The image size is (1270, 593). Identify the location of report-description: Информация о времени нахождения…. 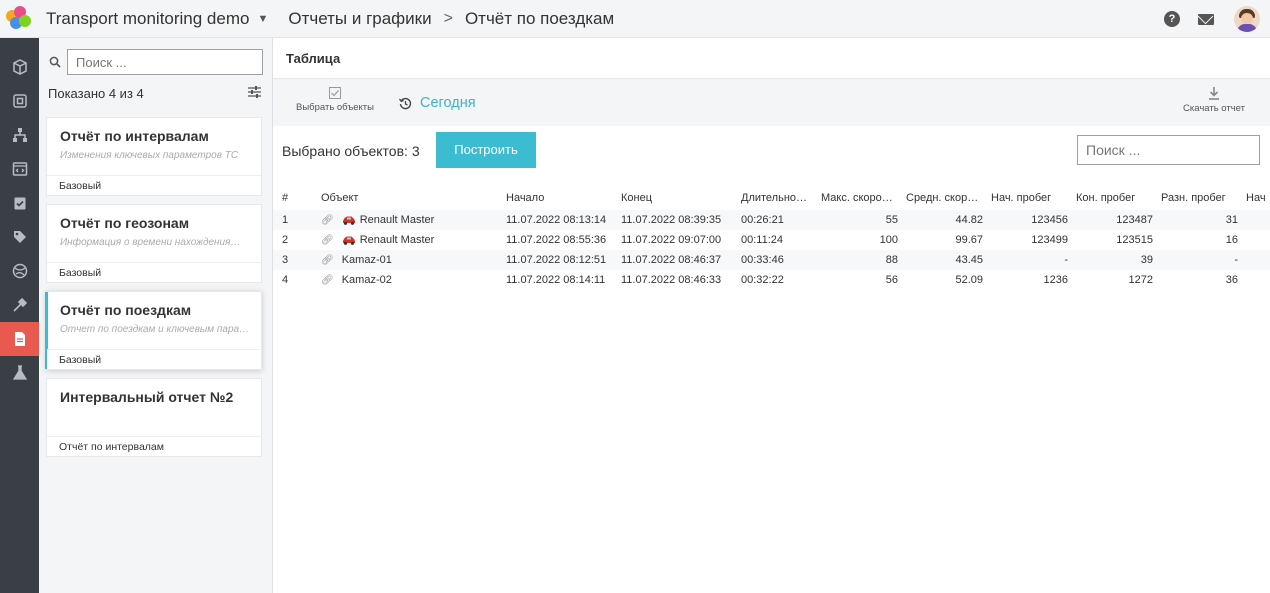
(150, 242).